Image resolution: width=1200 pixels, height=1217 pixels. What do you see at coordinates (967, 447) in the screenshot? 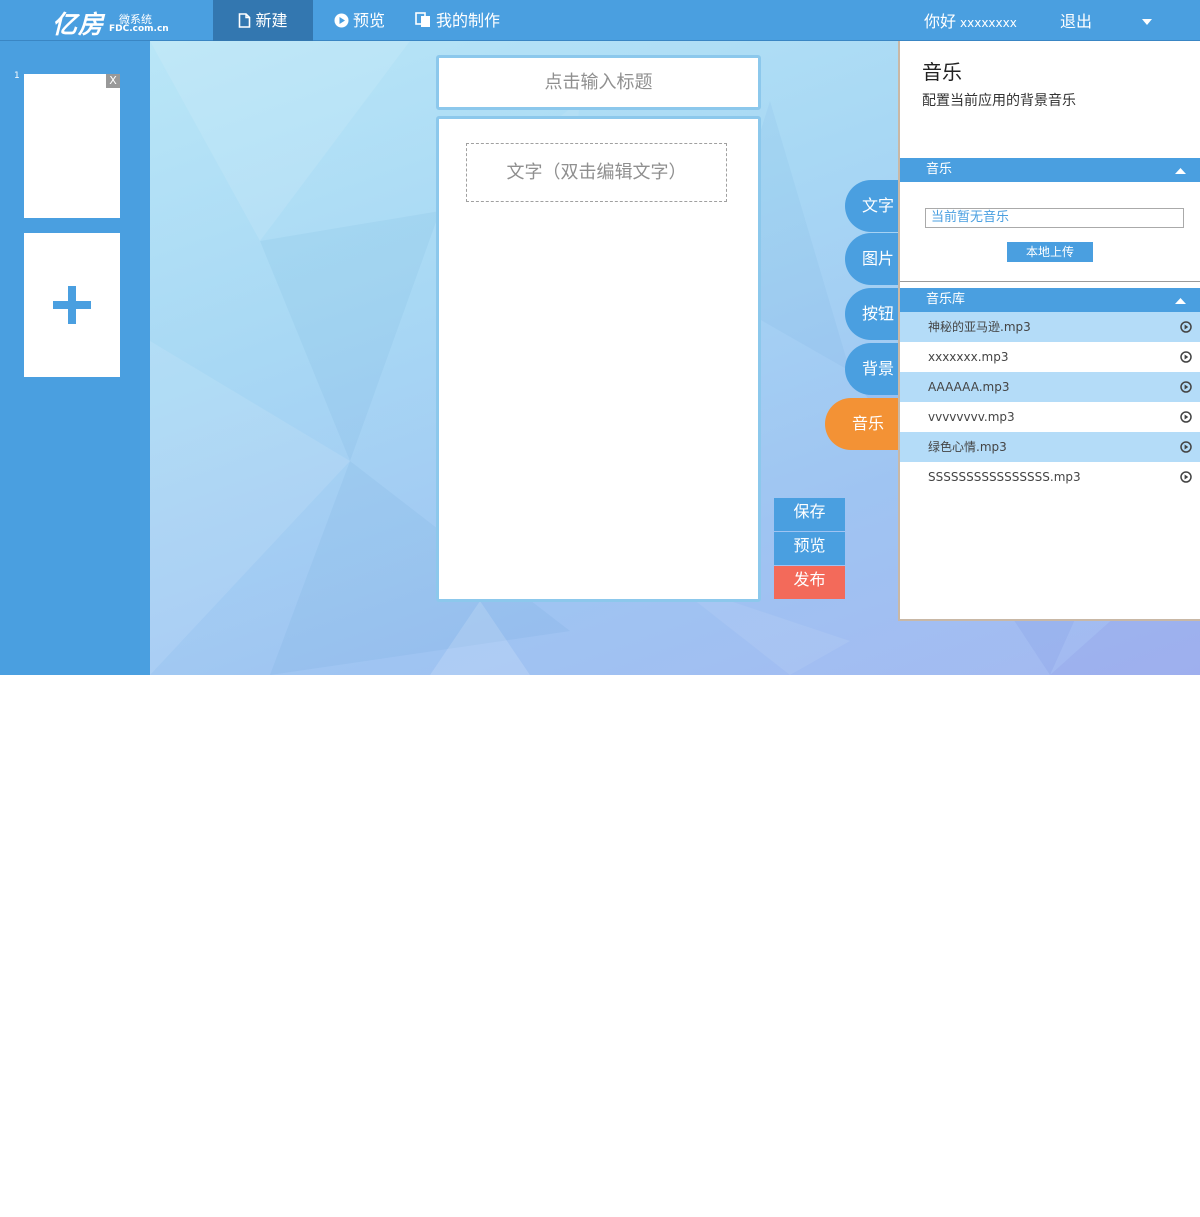
I see `music-file-name: 绿色心情.mp3` at bounding box center [967, 447].